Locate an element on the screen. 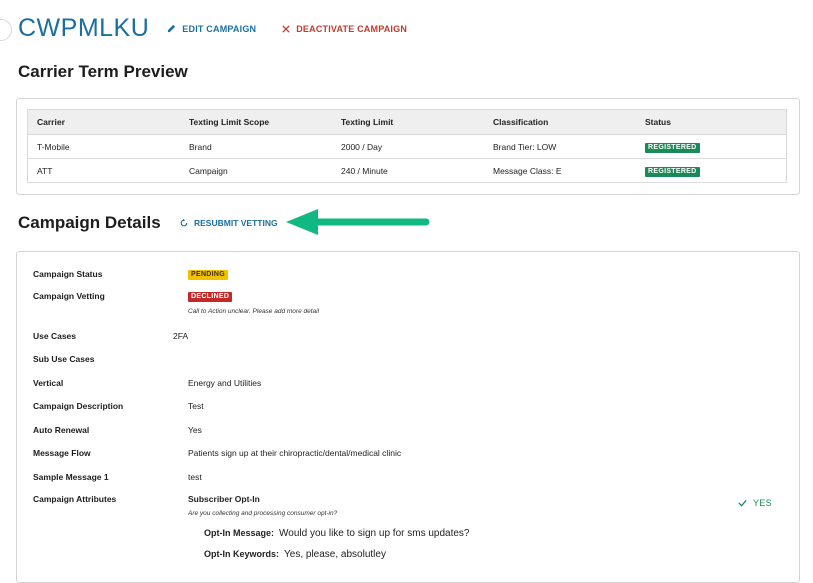 The image size is (813, 583). optin-keywords-line: Opt-In Keywords: Yes, please, absolutley is located at coordinates (295, 554).